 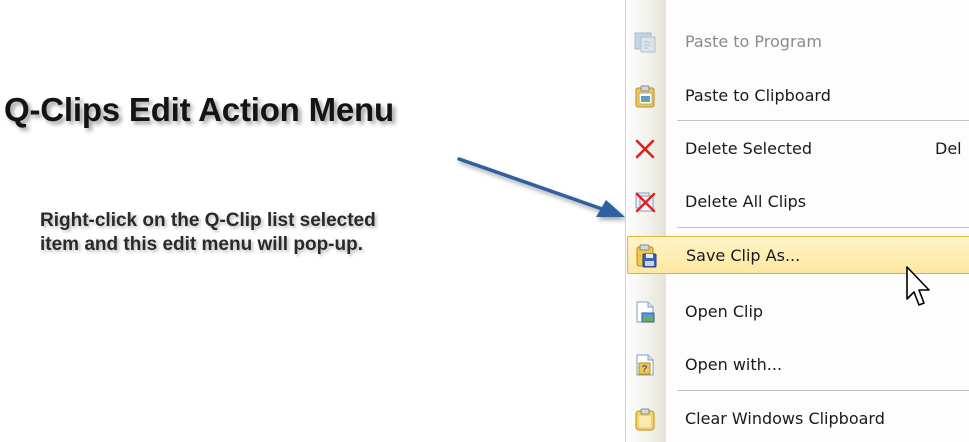 I want to click on question-document-icon: ?, so click(x=645, y=365).